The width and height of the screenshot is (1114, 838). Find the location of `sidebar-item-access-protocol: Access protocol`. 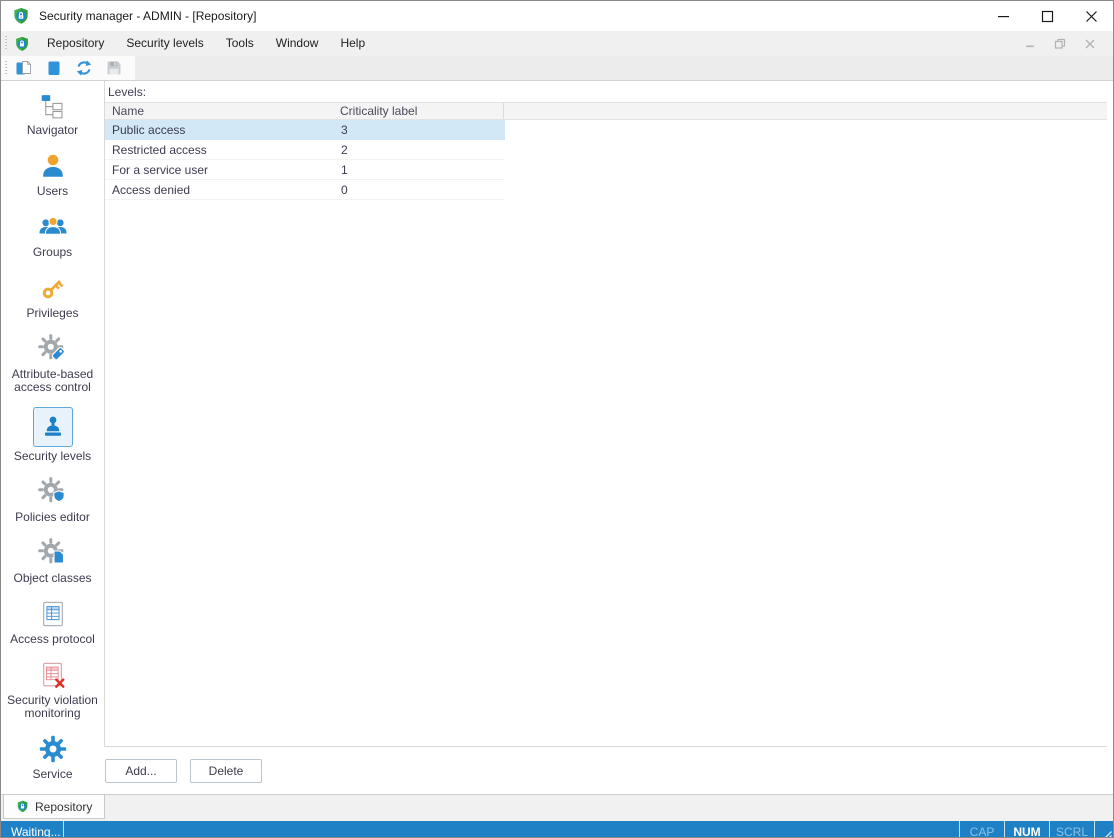

sidebar-item-access-protocol: Access protocol is located at coordinates (53, 622).